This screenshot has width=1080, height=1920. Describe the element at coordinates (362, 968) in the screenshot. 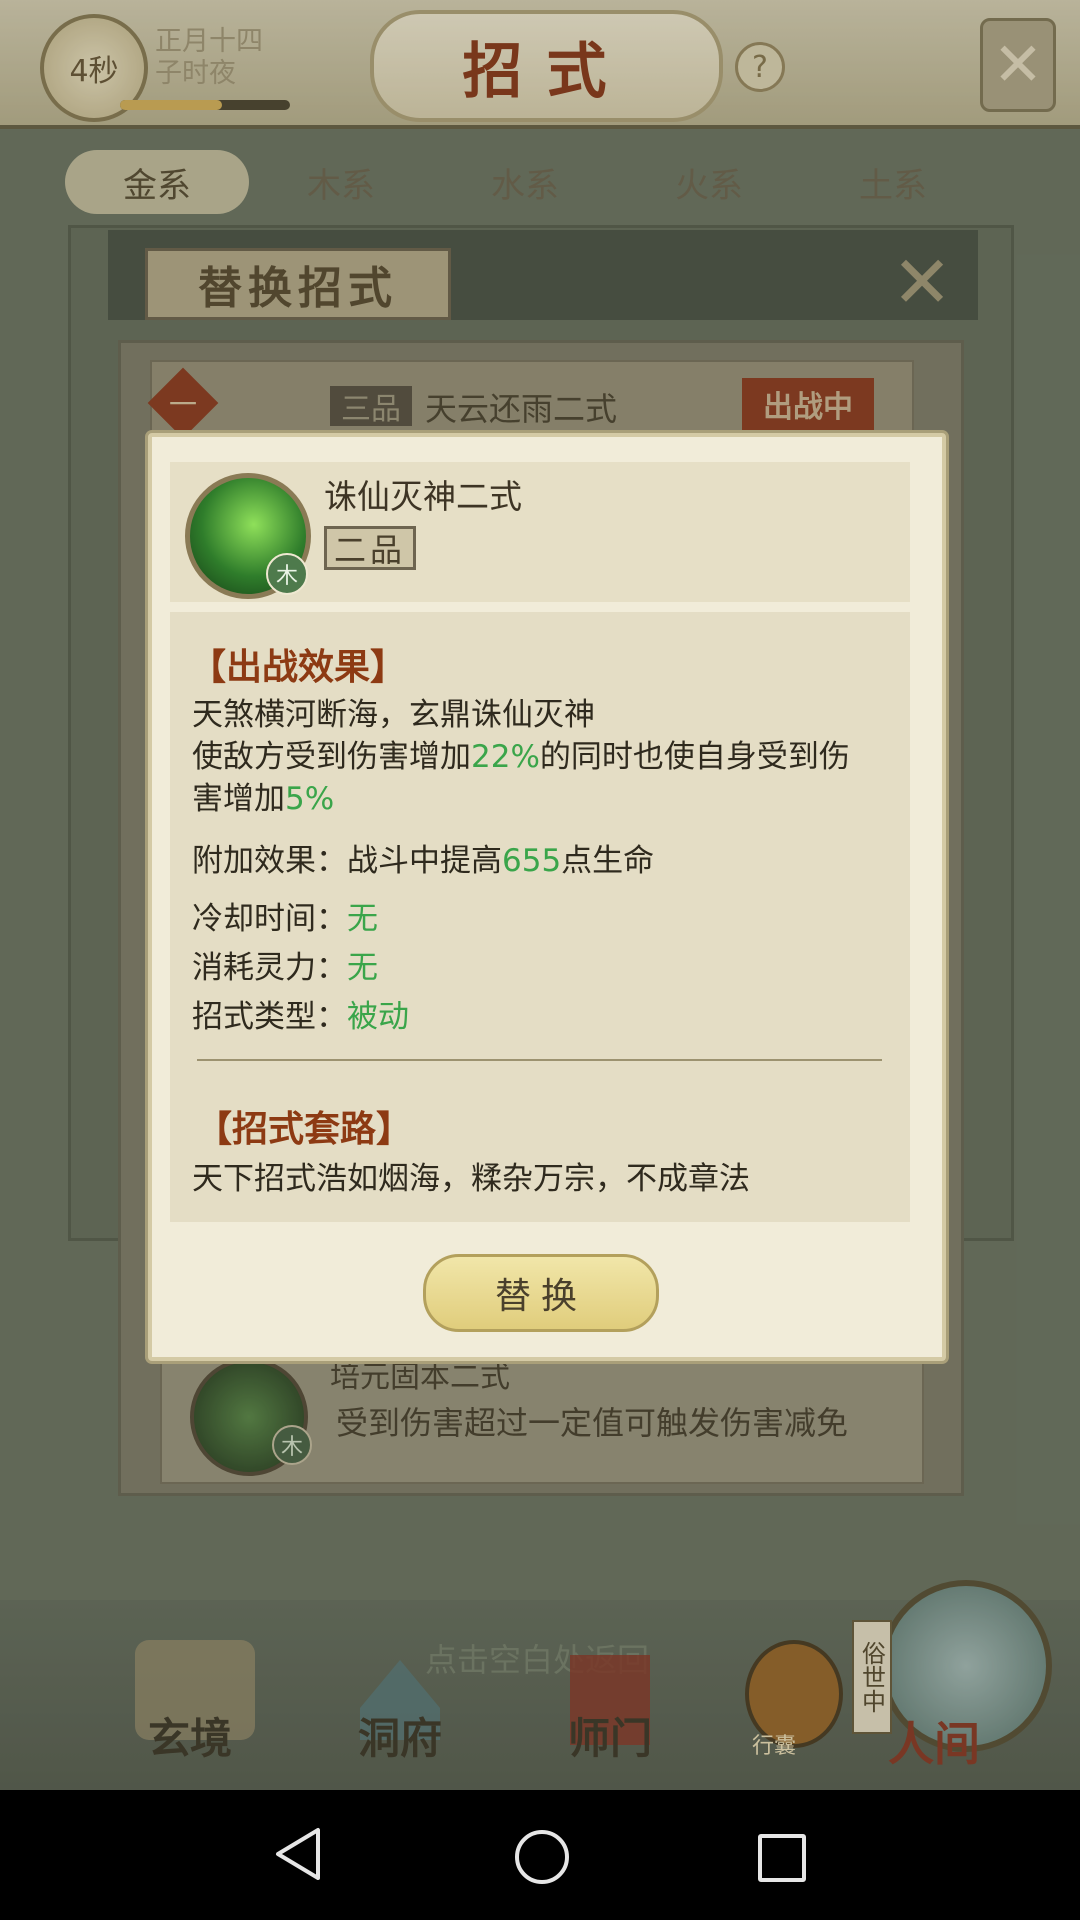

I see `cost-value: 无` at that location.